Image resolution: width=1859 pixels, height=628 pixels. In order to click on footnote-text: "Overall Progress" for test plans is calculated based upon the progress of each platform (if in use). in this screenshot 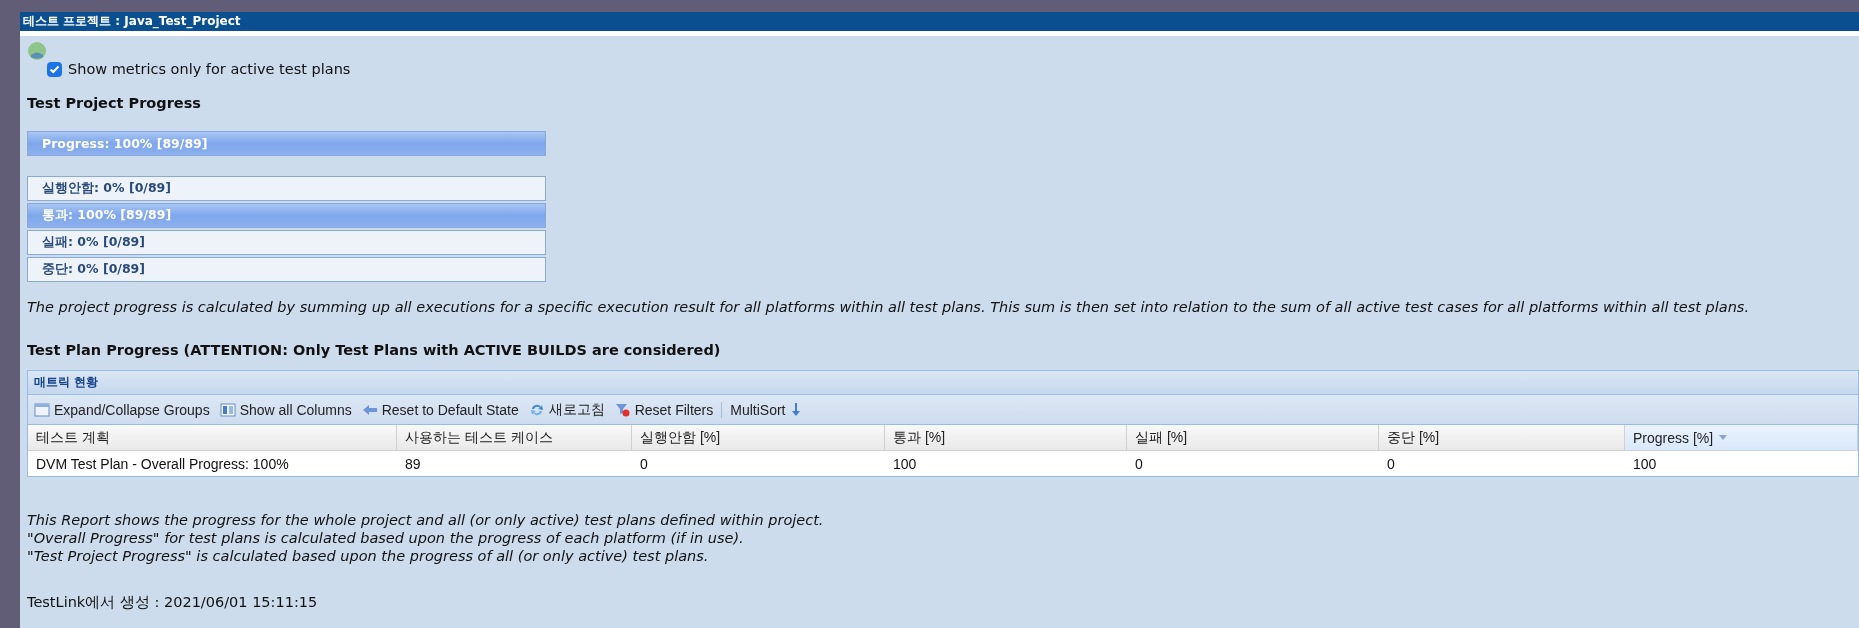, I will do `click(386, 538)`.